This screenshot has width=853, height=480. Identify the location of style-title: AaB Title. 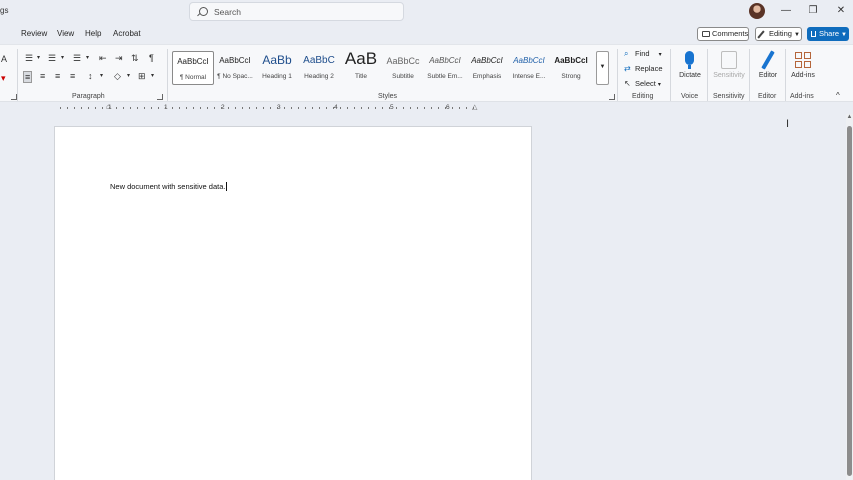
(361, 67).